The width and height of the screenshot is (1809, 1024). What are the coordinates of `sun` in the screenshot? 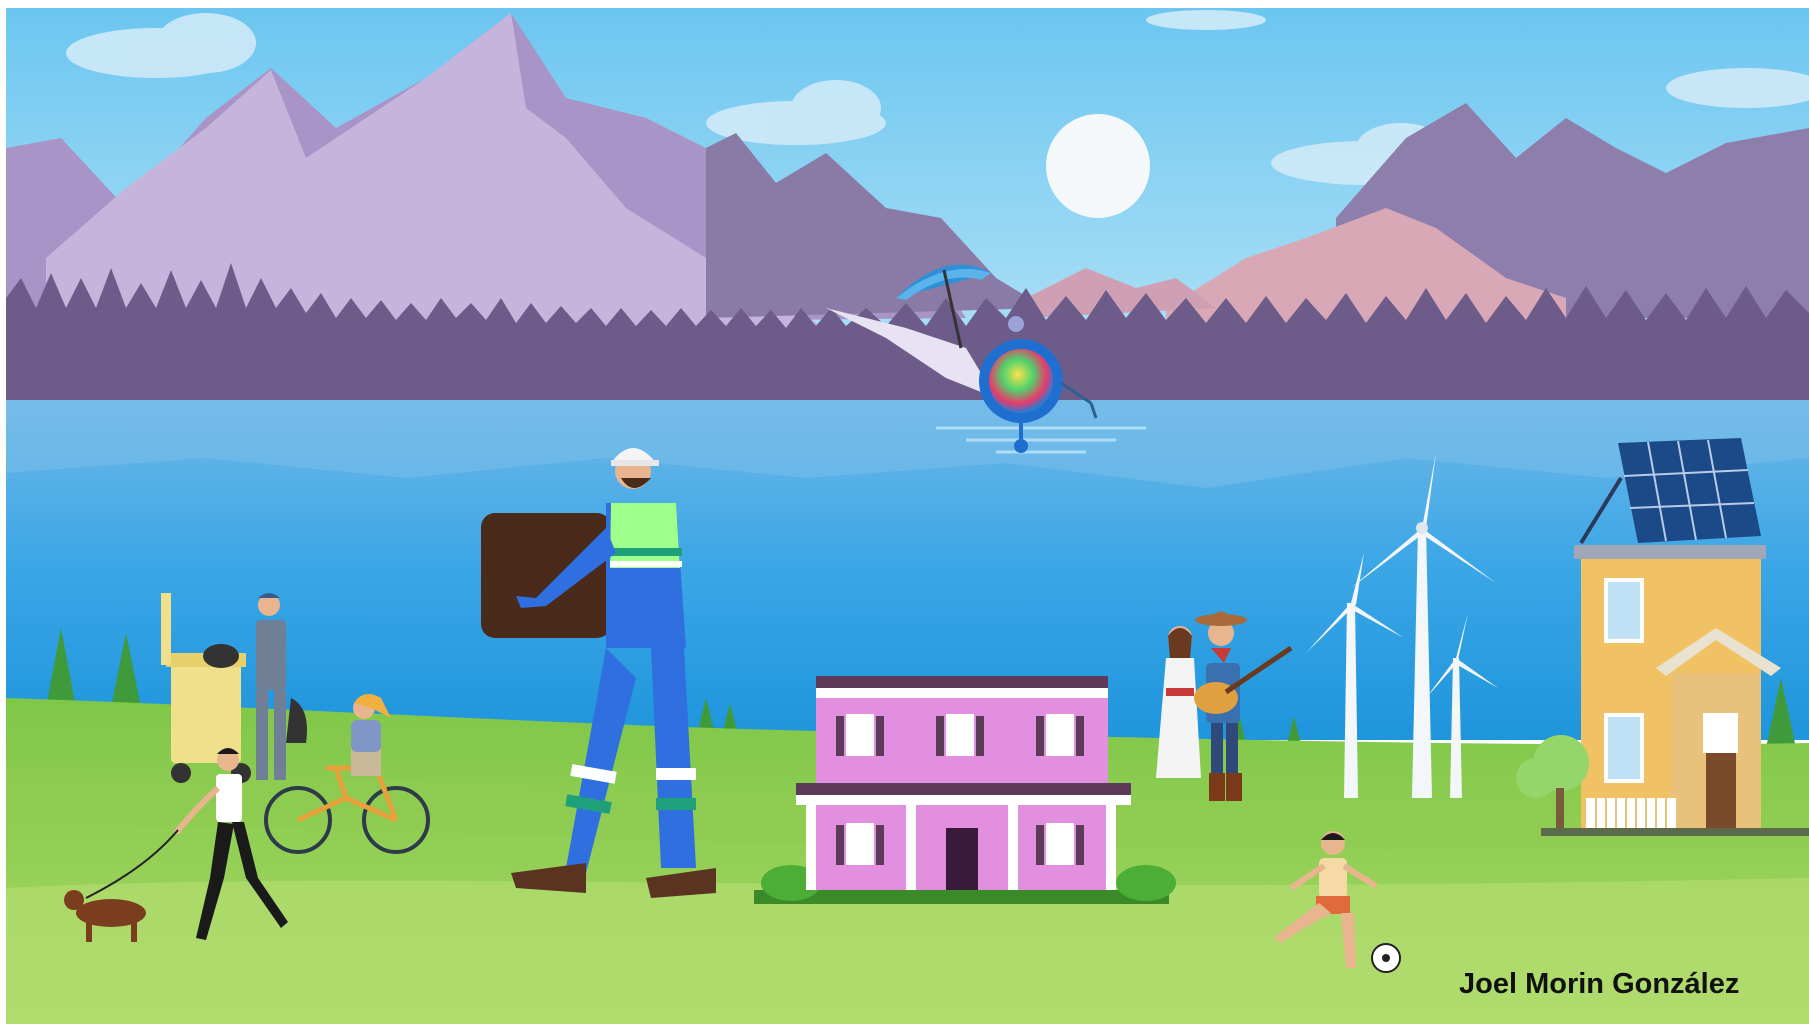 It's located at (1098, 166).